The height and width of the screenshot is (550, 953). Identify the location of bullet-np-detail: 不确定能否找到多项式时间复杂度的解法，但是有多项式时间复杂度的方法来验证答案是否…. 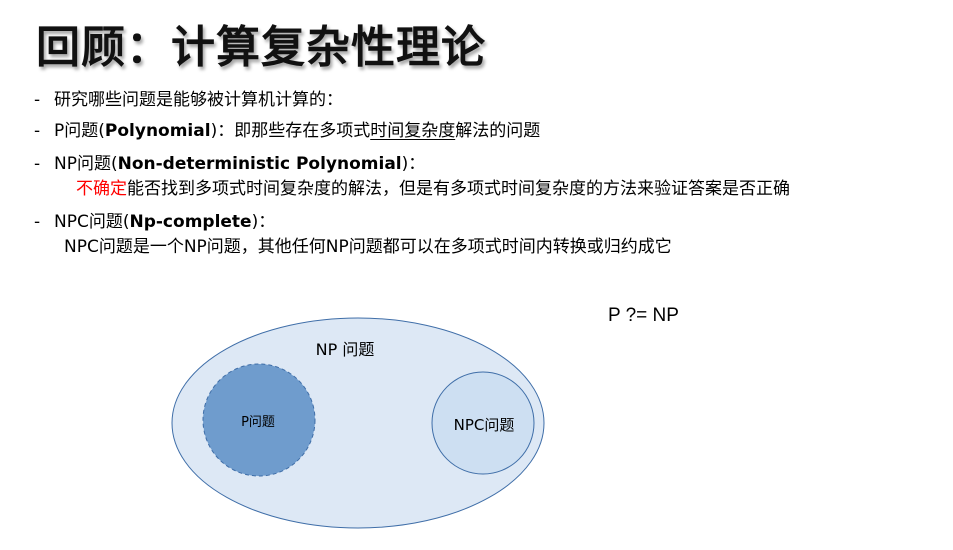
(433, 189).